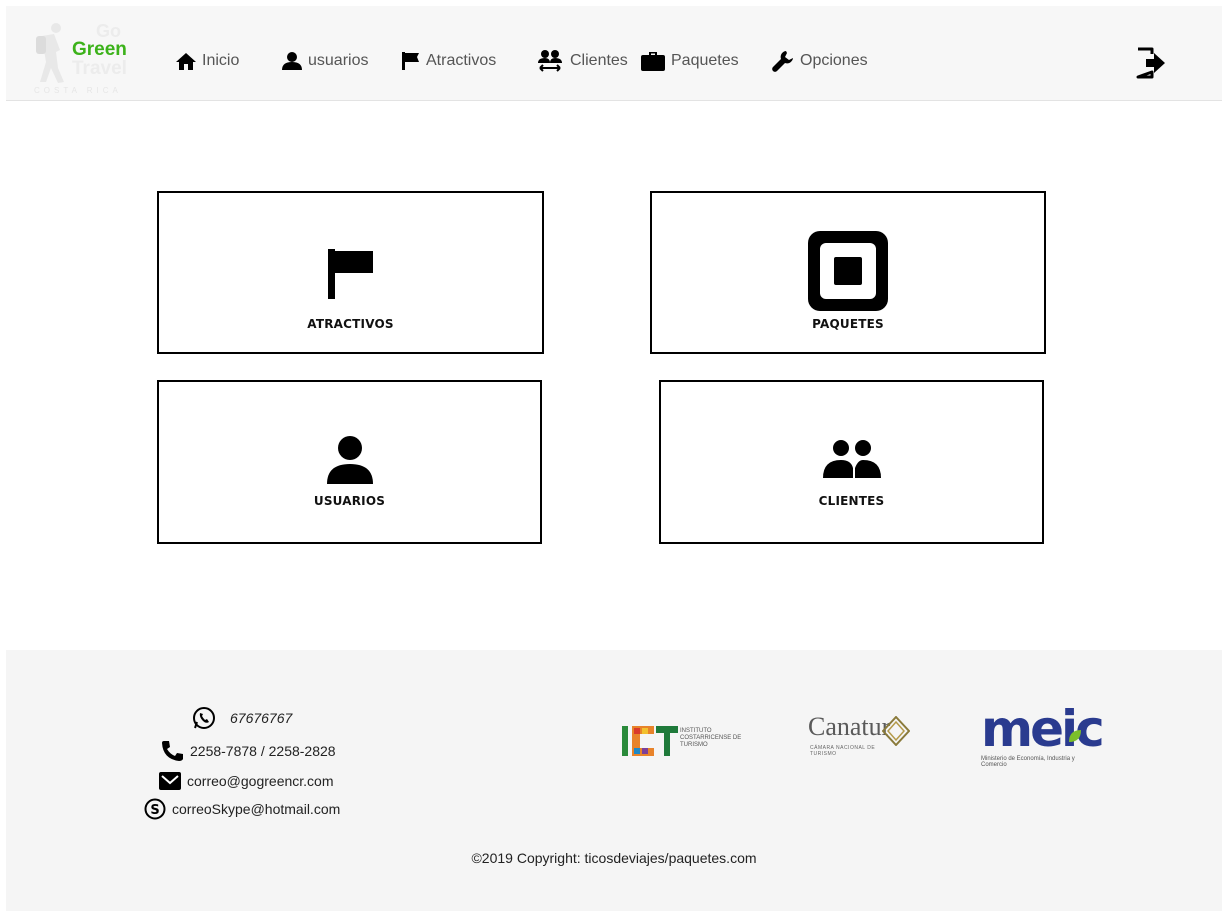 The width and height of the screenshot is (1222, 911). Describe the element at coordinates (1043, 729) in the screenshot. I see `meic-name: meic` at that location.